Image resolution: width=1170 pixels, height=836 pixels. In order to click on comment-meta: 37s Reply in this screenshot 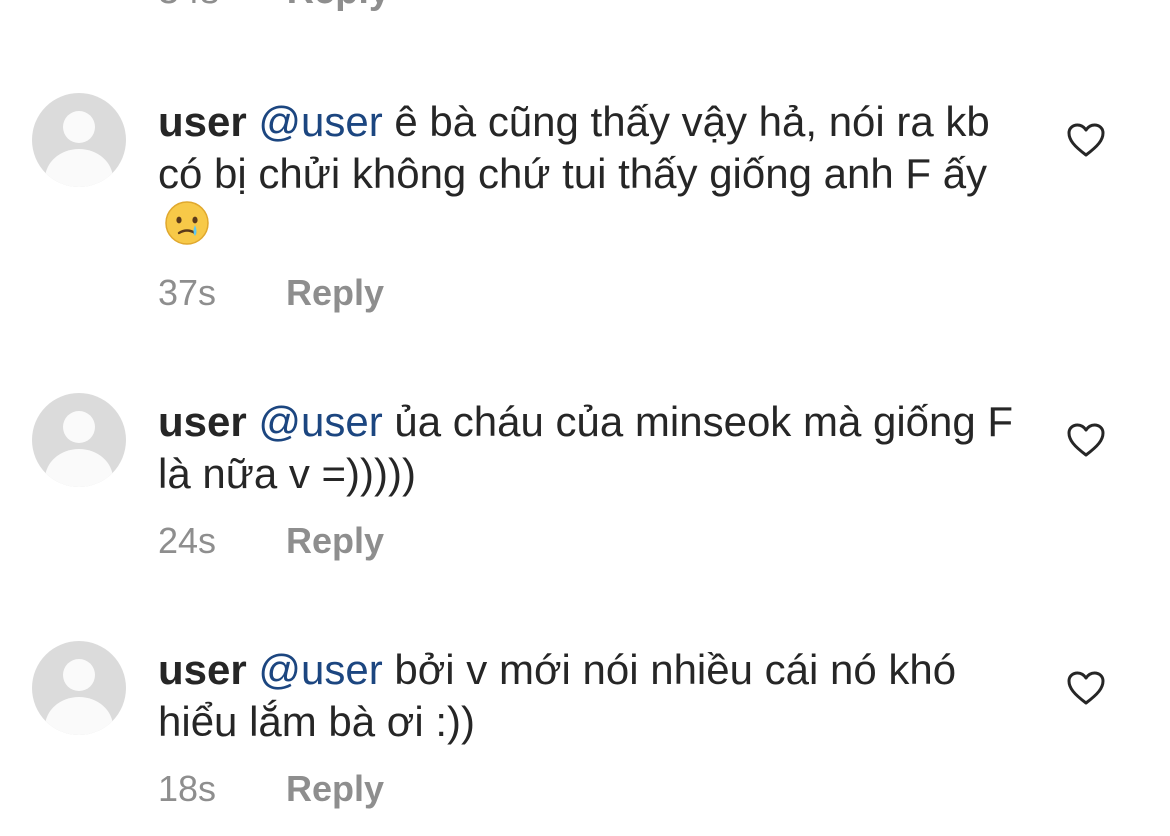, I will do `click(271, 293)`.